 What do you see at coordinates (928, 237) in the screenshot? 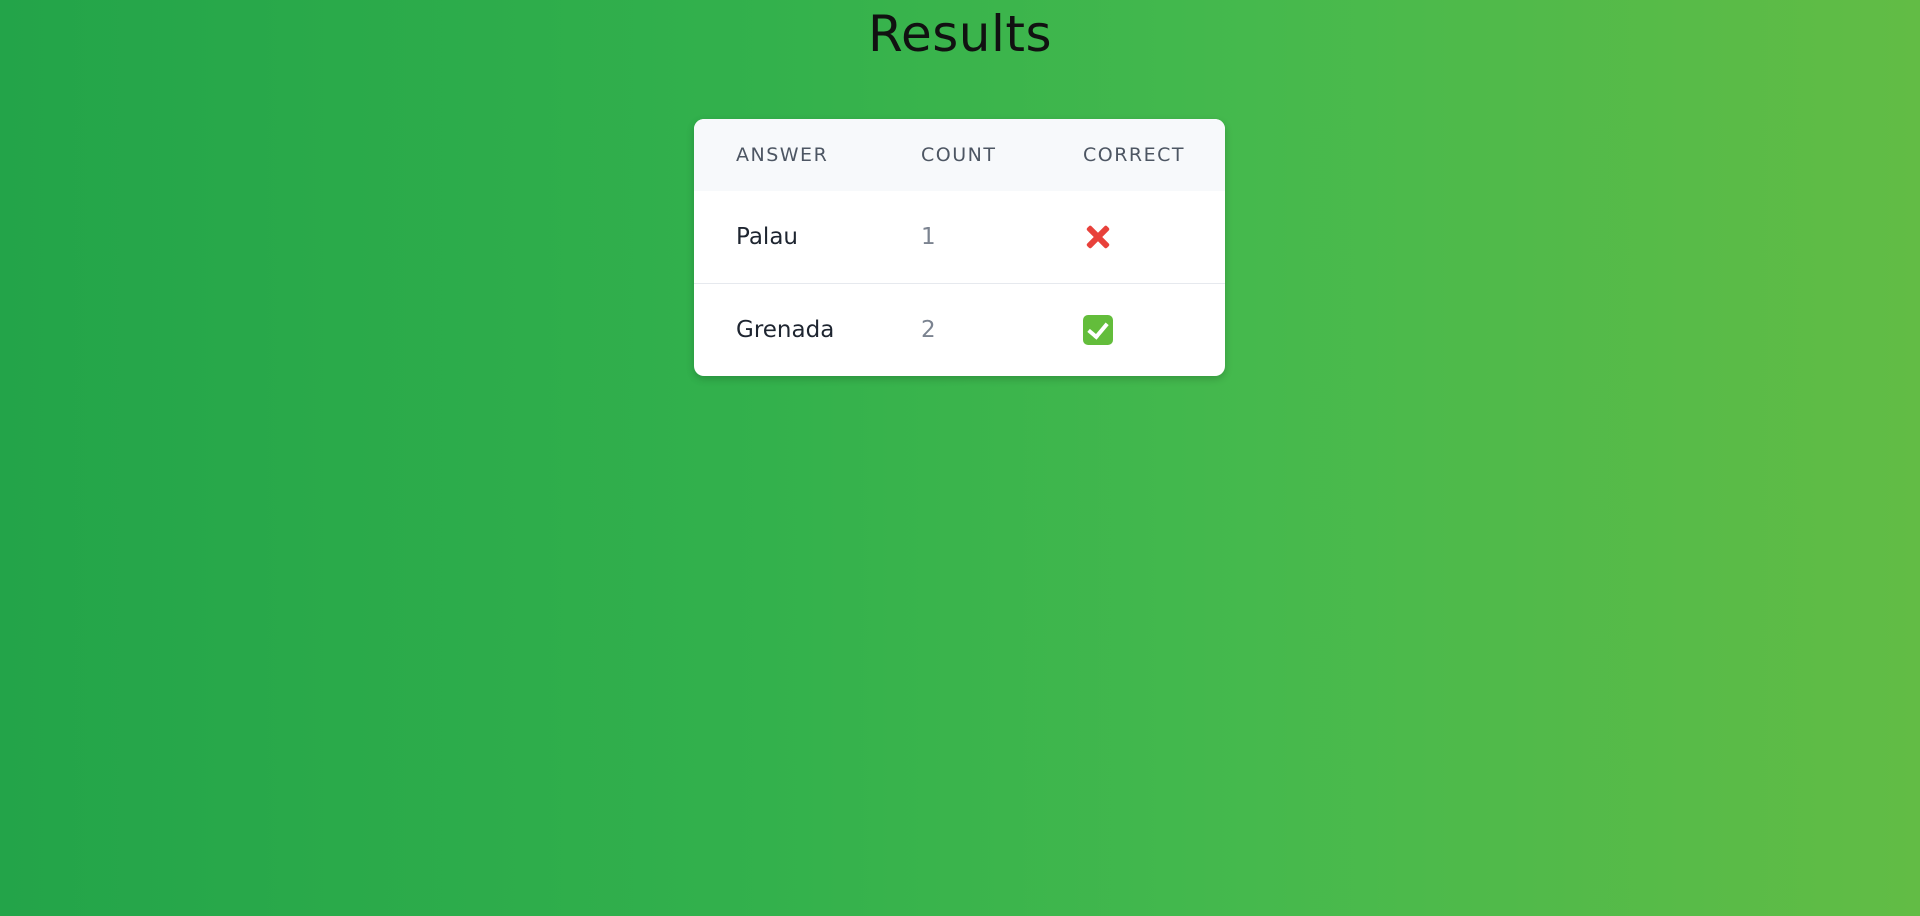
I see `count-cell: 1` at bounding box center [928, 237].